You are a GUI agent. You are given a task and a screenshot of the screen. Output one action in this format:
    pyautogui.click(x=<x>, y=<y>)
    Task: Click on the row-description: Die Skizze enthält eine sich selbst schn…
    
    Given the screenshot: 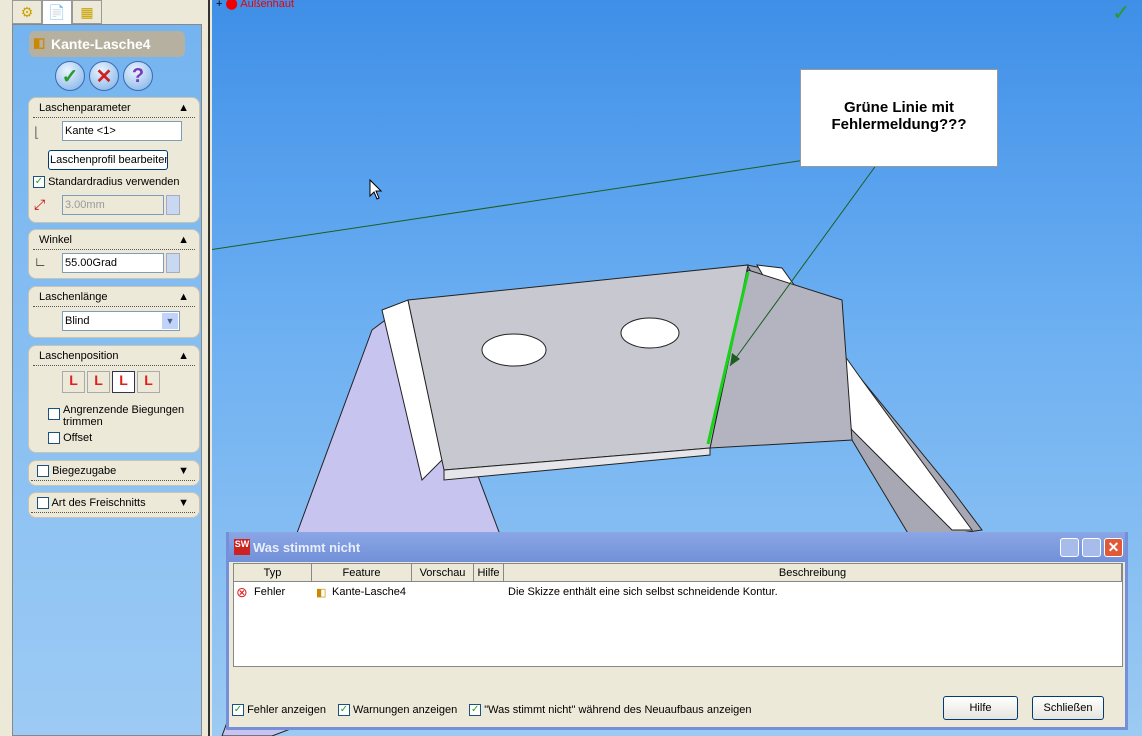 What is the action you would take?
    pyautogui.click(x=643, y=592)
    